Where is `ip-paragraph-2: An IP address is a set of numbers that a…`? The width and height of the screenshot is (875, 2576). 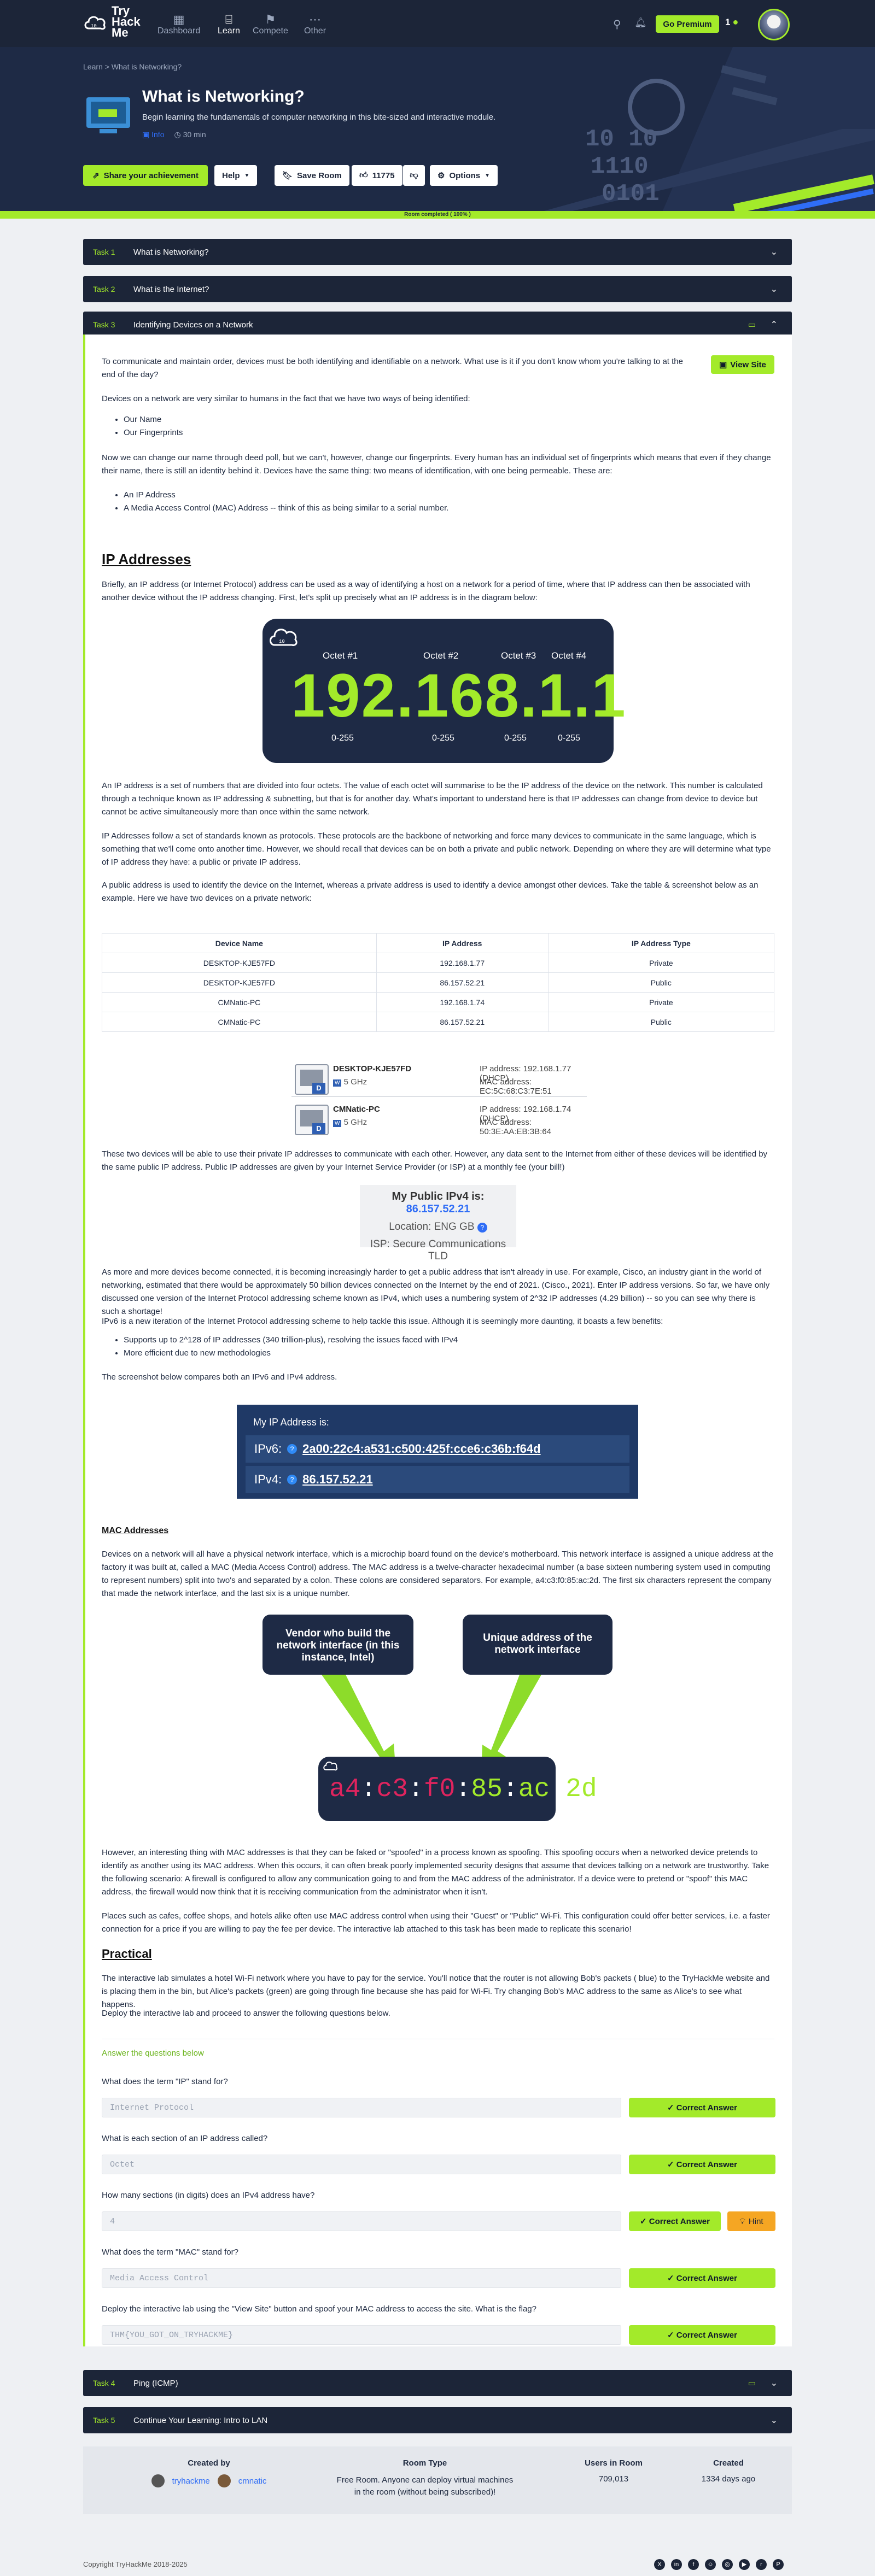 ip-paragraph-2: An IP address is a set of numbers that a… is located at coordinates (432, 799).